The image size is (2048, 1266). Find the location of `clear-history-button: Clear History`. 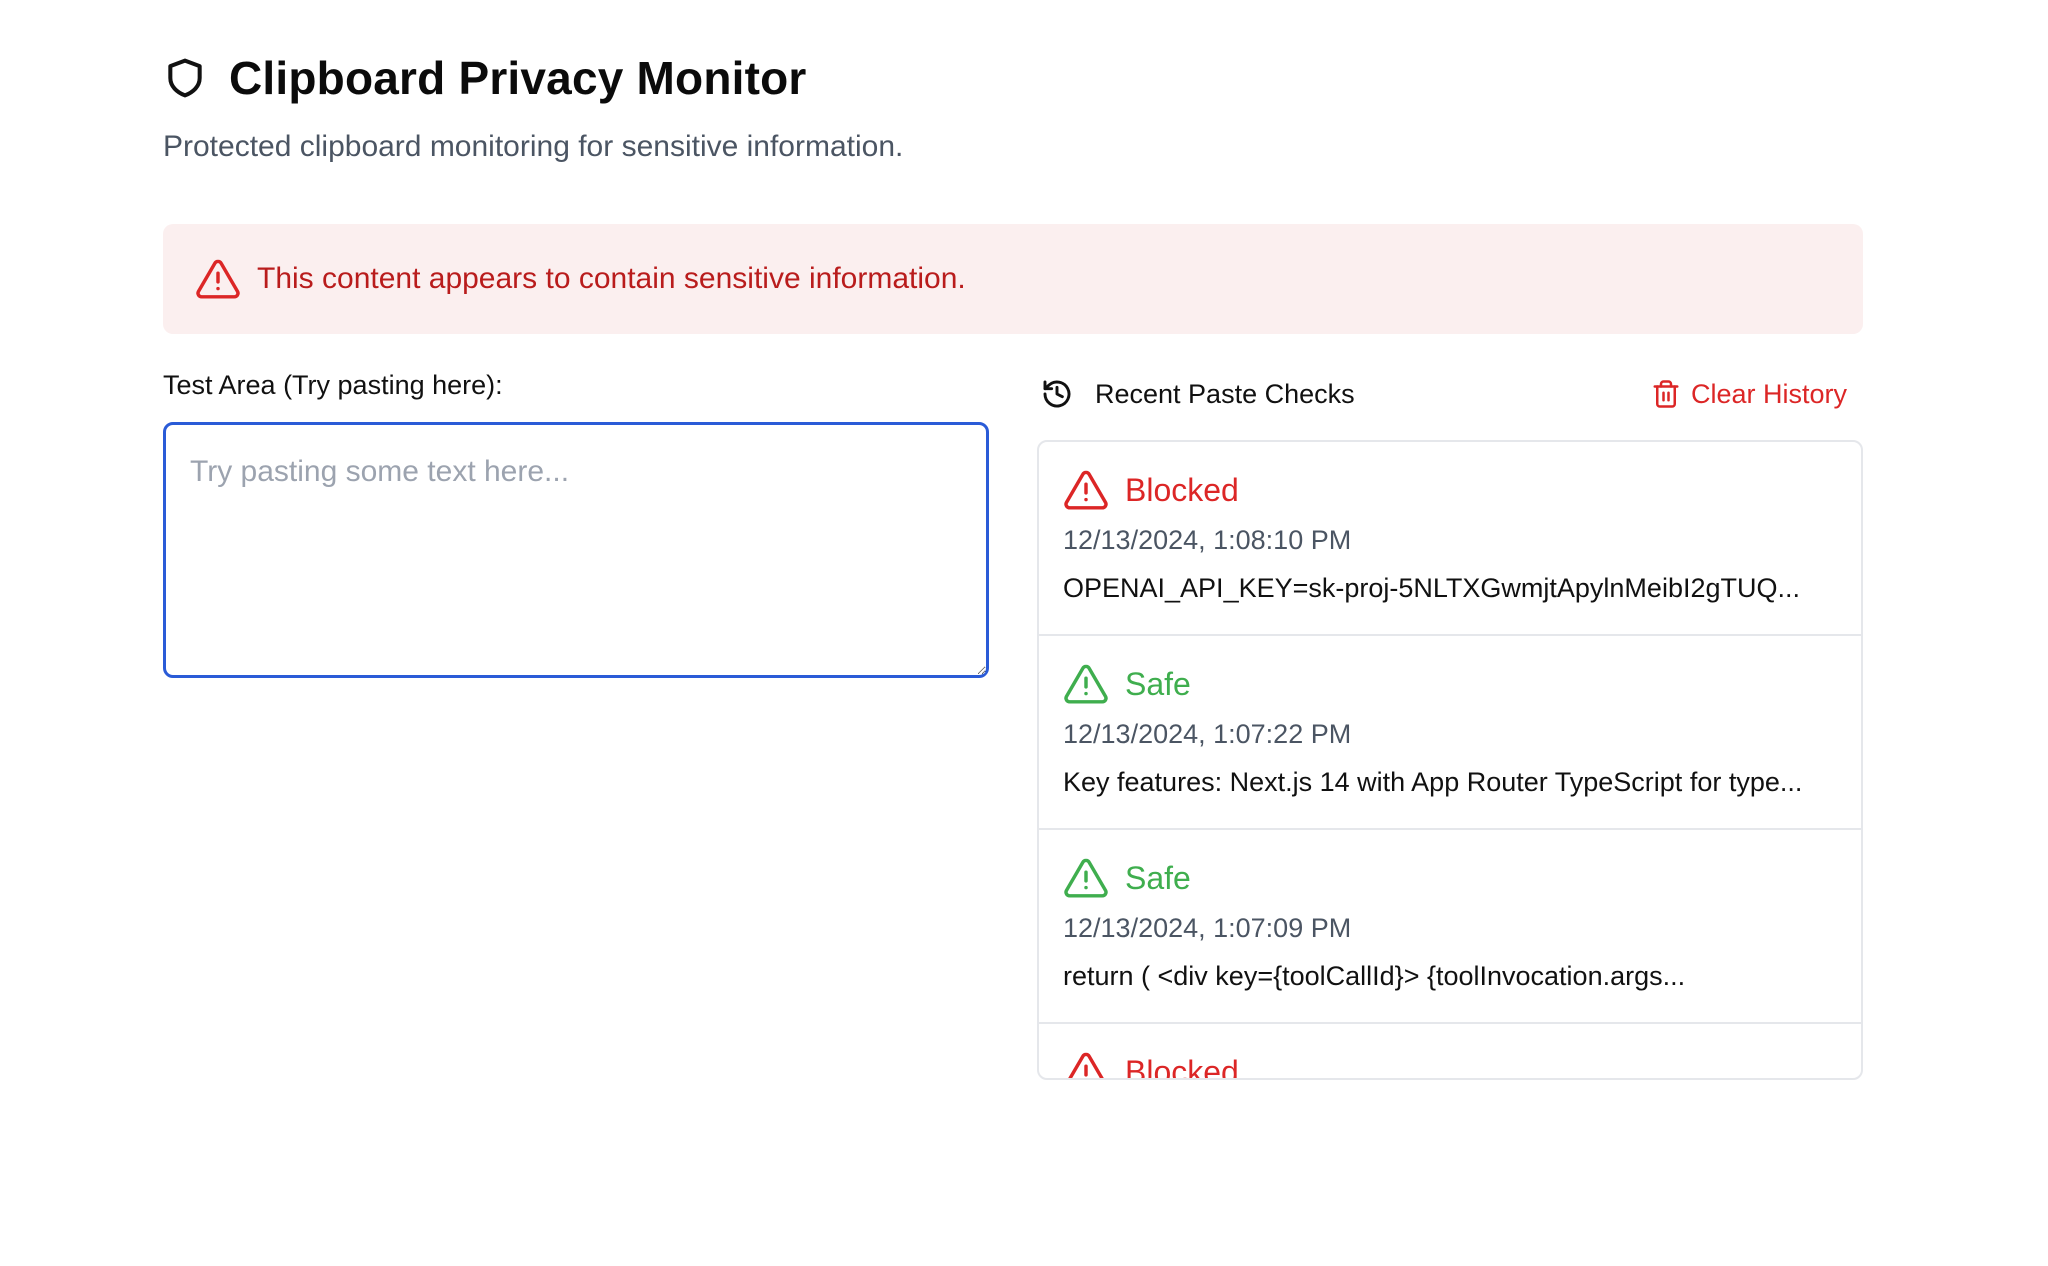

clear-history-button: Clear History is located at coordinates (1749, 394).